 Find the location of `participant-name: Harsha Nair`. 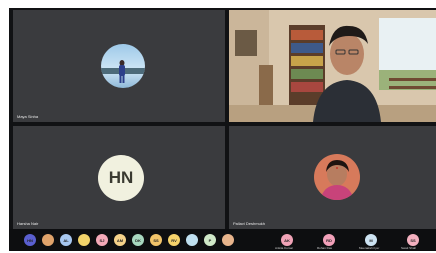

participant-name: Harsha Nair is located at coordinates (28, 223).